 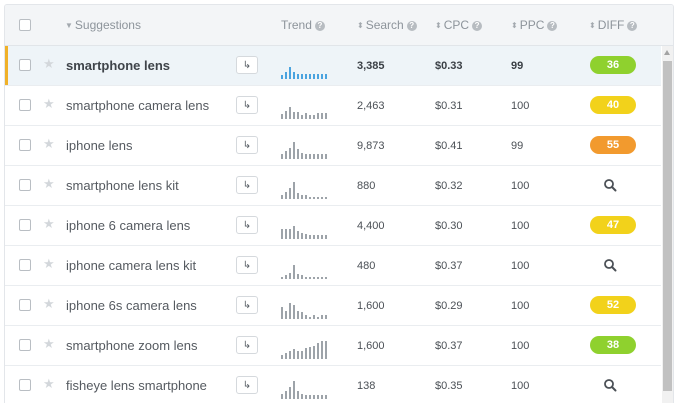 What do you see at coordinates (122, 185) in the screenshot?
I see `keyword-text: smartphone lens kit` at bounding box center [122, 185].